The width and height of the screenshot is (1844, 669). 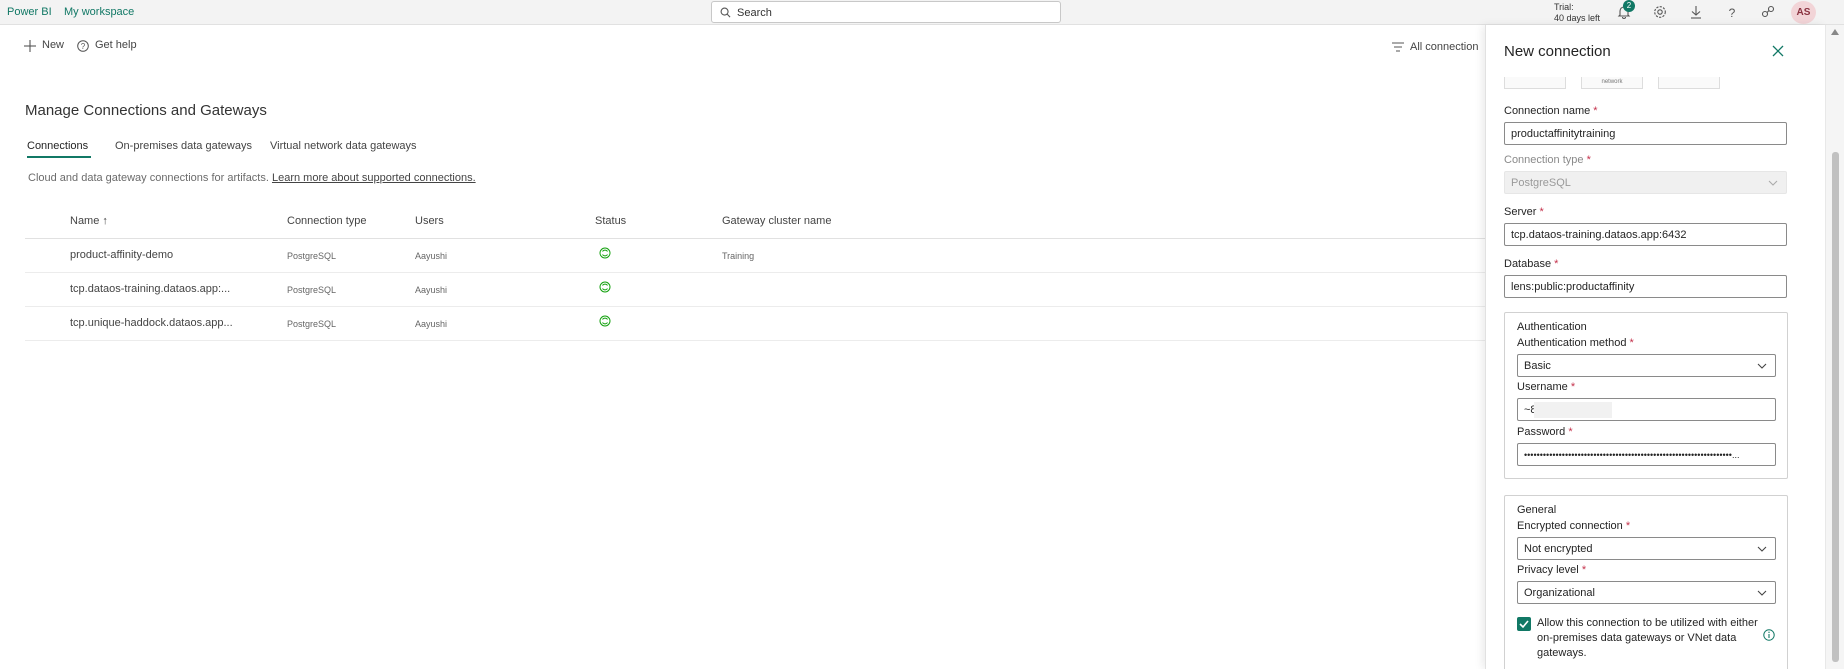 I want to click on auth-method-label-text: Authentication method, so click(x=1572, y=343).